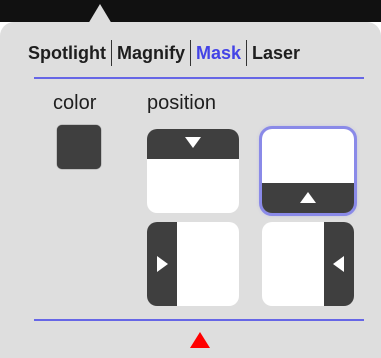  Describe the element at coordinates (151, 53) in the screenshot. I see `tab-magnify: Magnify` at that location.